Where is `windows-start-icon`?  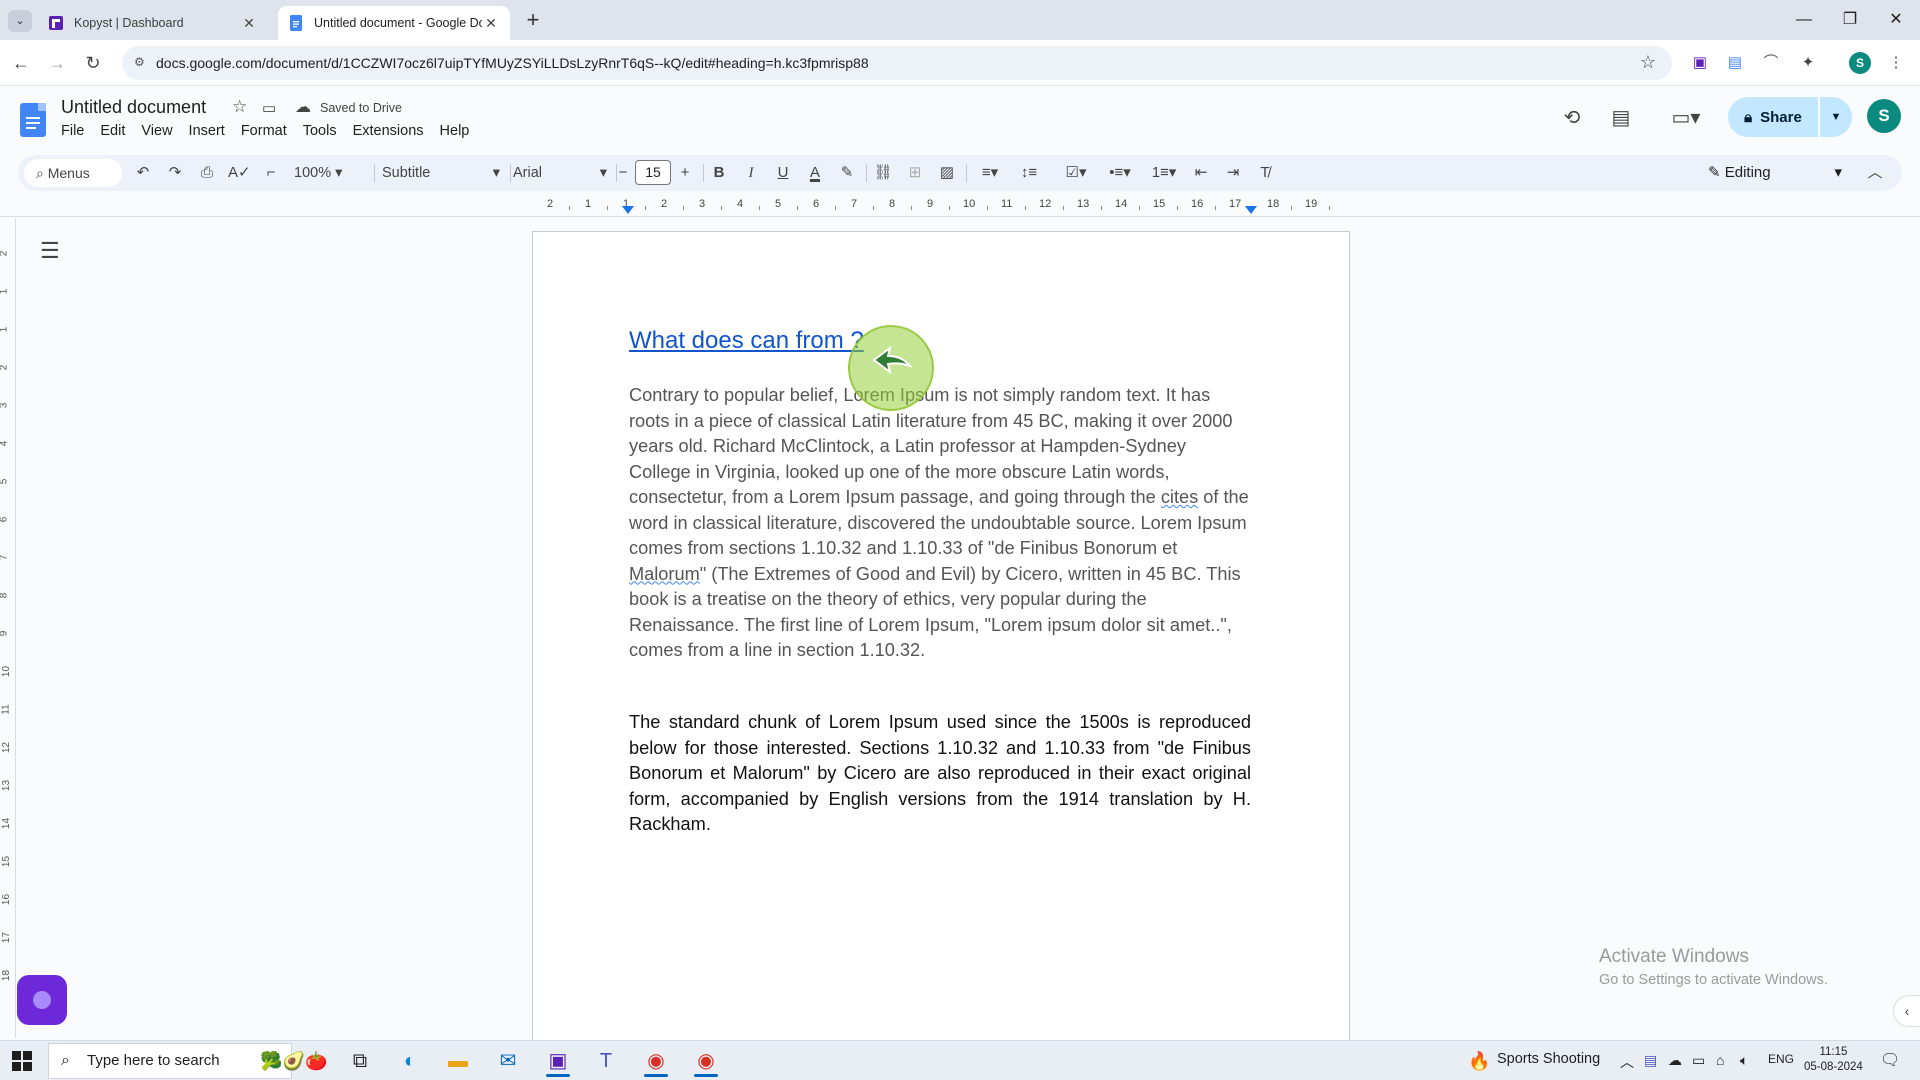
windows-start-icon is located at coordinates (23, 1061).